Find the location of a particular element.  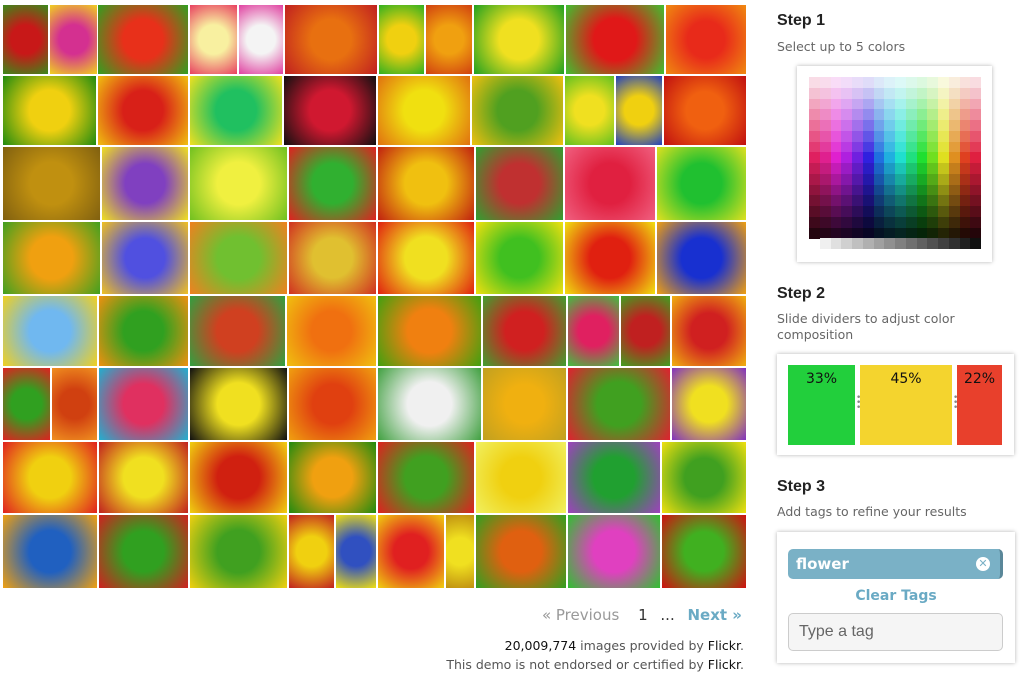

tag-input is located at coordinates (895, 632).